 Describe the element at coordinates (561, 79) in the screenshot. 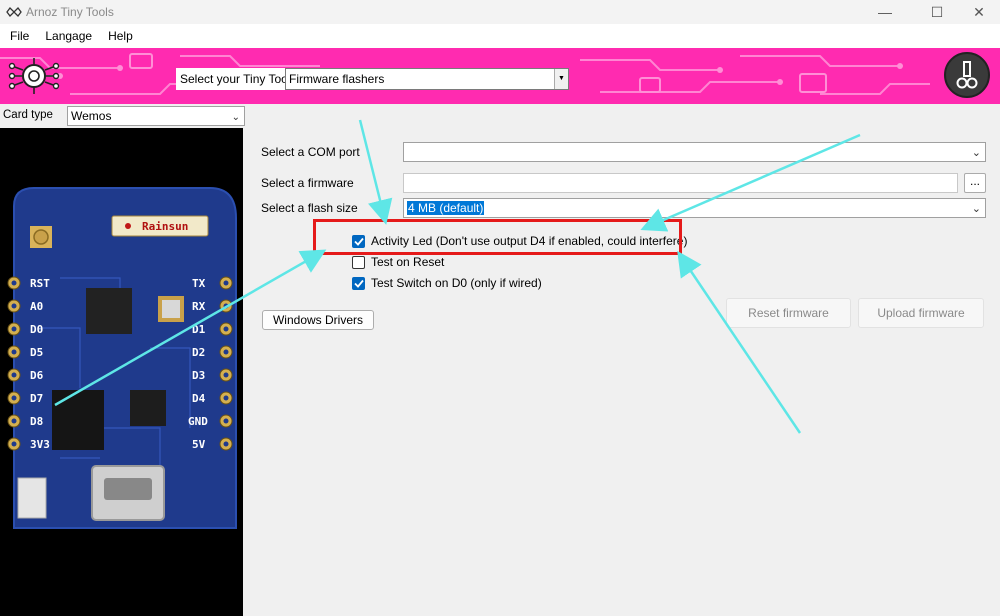

I see `dropdown-arrow-icon: ▼` at that location.